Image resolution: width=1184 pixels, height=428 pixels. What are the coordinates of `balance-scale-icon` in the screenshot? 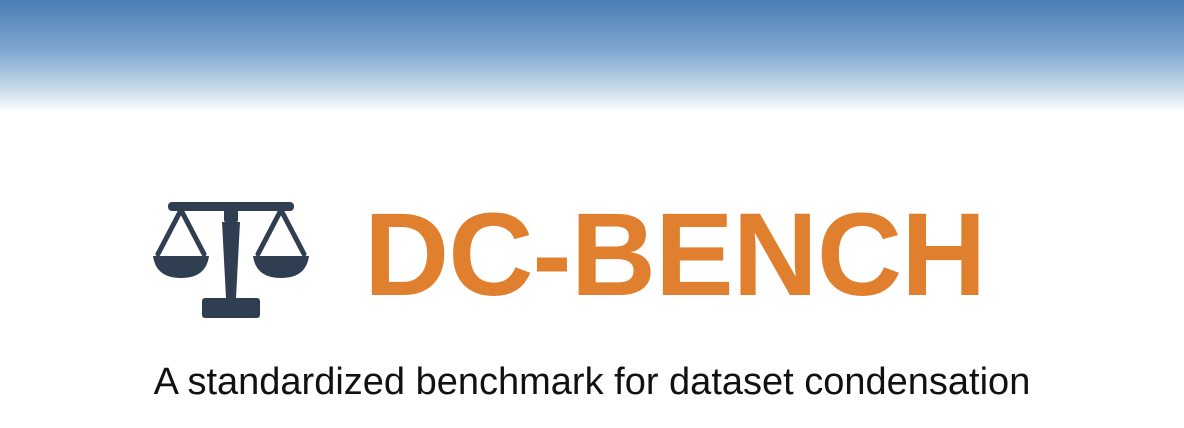 It's located at (231, 260).